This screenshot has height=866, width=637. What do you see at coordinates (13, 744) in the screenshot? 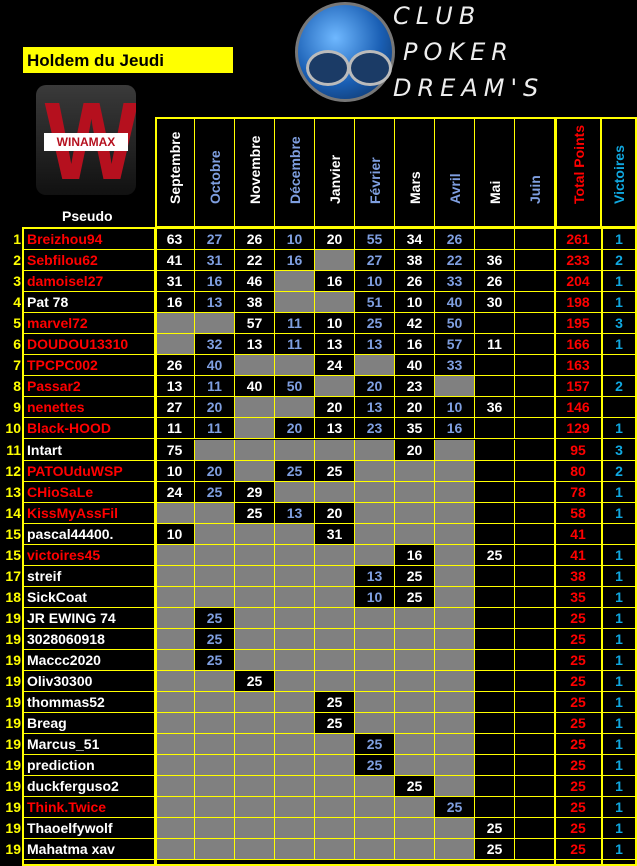
I see `rank-cell: 19` at bounding box center [13, 744].